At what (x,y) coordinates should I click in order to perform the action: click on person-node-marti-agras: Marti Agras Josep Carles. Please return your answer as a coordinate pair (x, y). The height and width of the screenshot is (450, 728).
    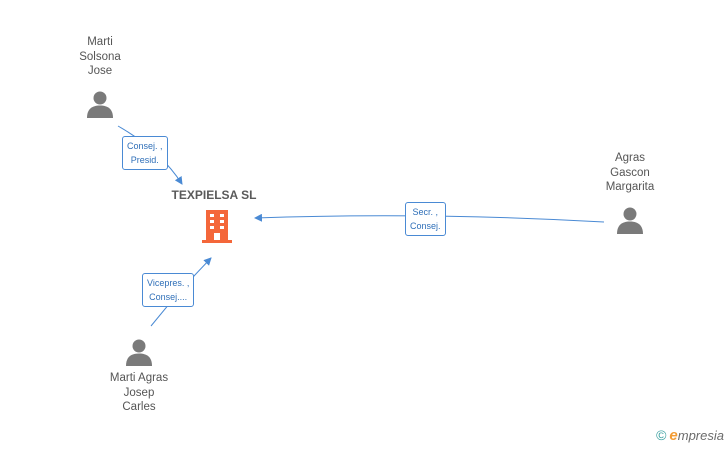
    Looking at the image, I should click on (139, 376).